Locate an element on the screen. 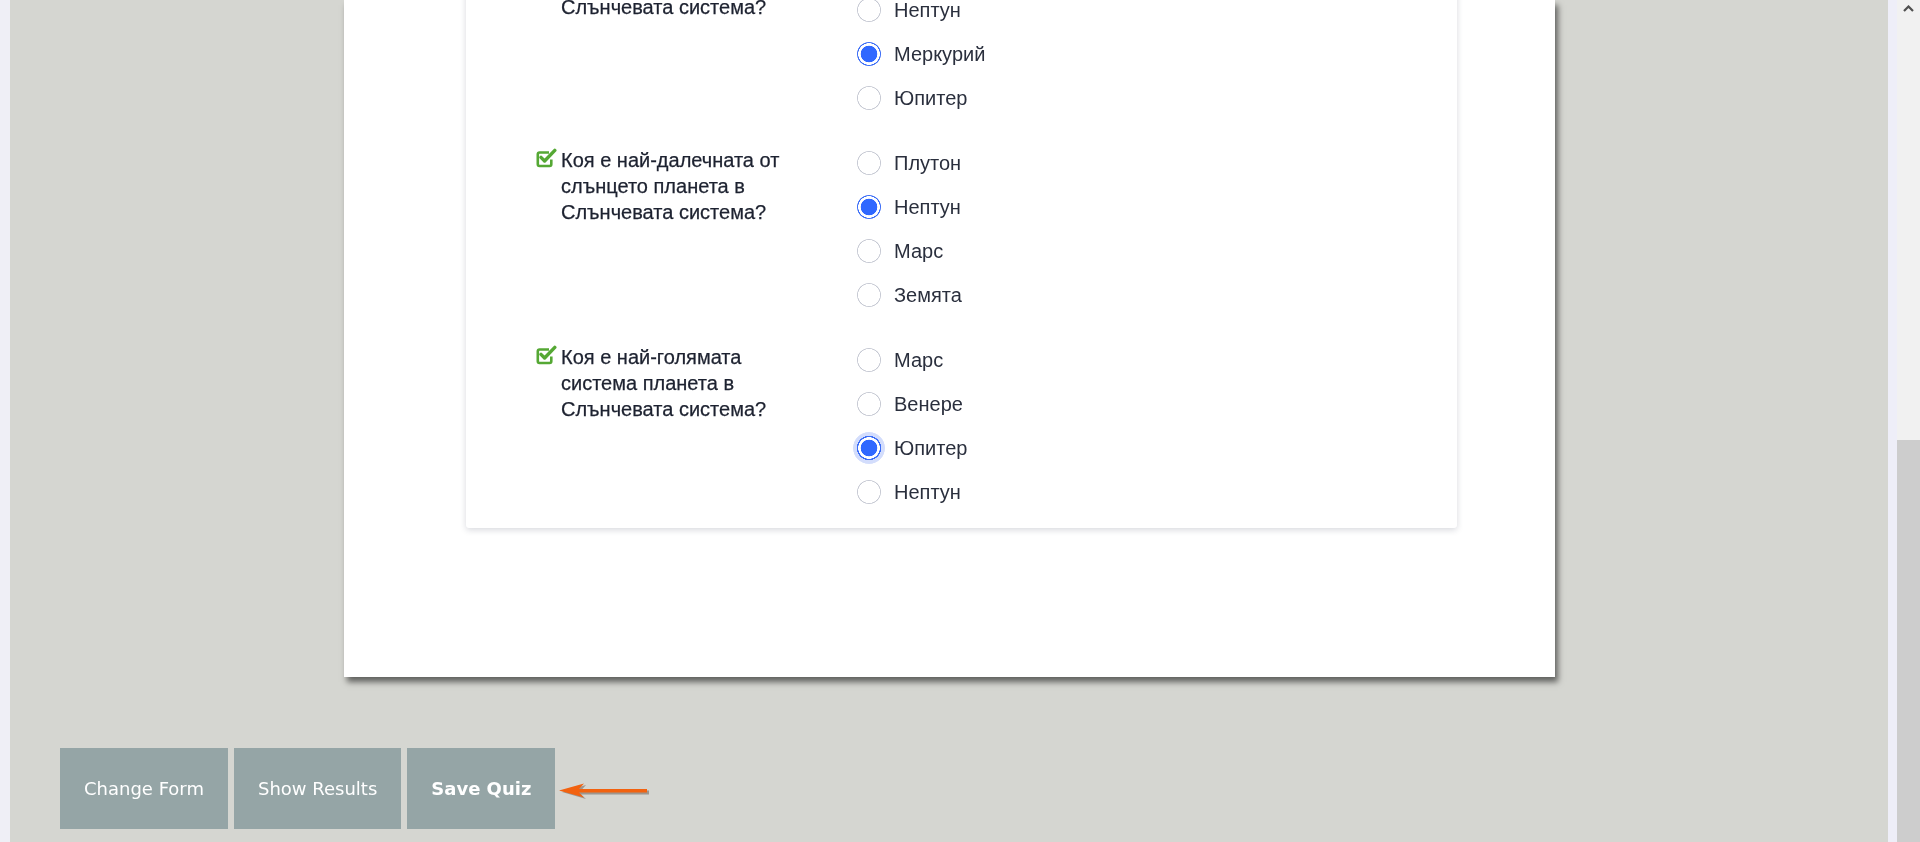 The height and width of the screenshot is (842, 1920). chevron-up-icon is located at coordinates (1908, 8).